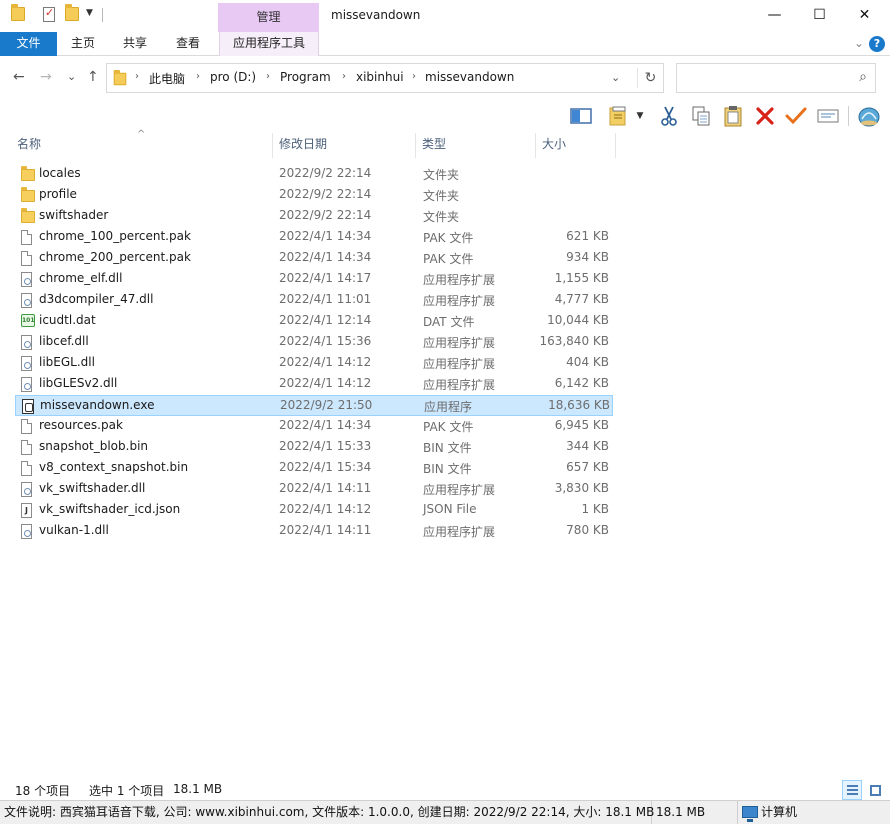 The image size is (890, 824). Describe the element at coordinates (864, 15) in the screenshot. I see `close-button: ✕` at that location.